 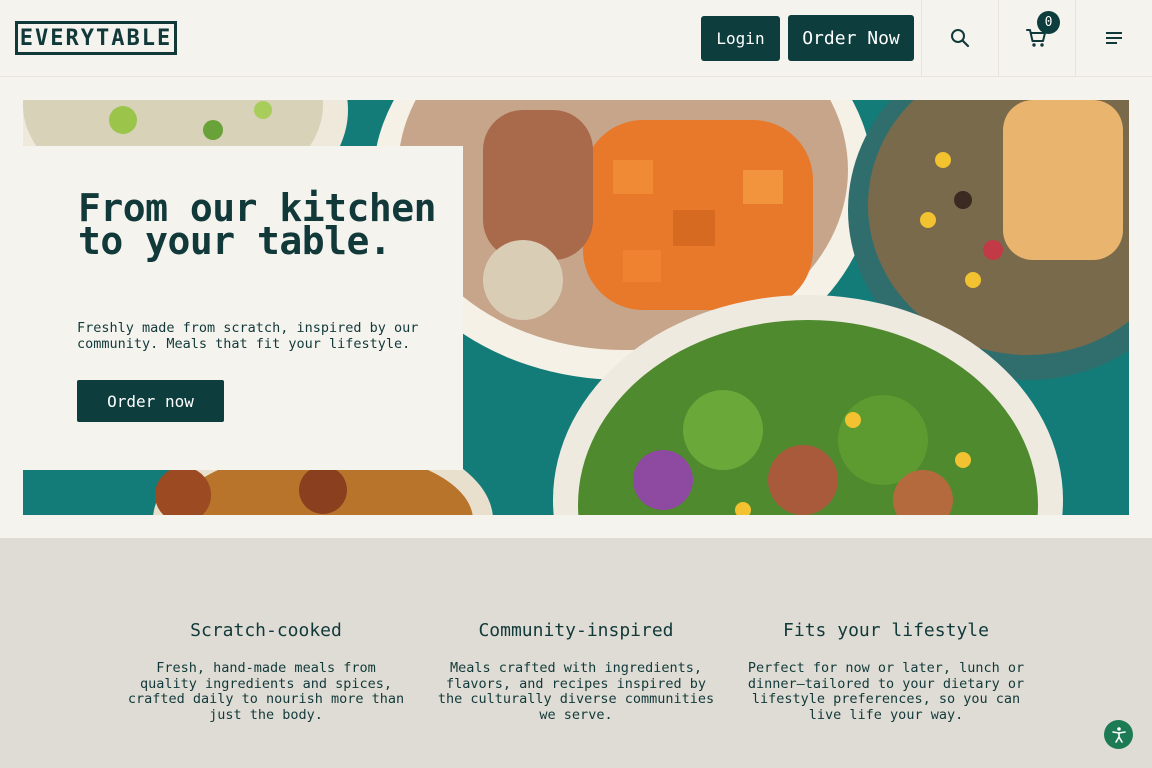 I want to click on cart-count-badge: 0, so click(x=1048, y=22).